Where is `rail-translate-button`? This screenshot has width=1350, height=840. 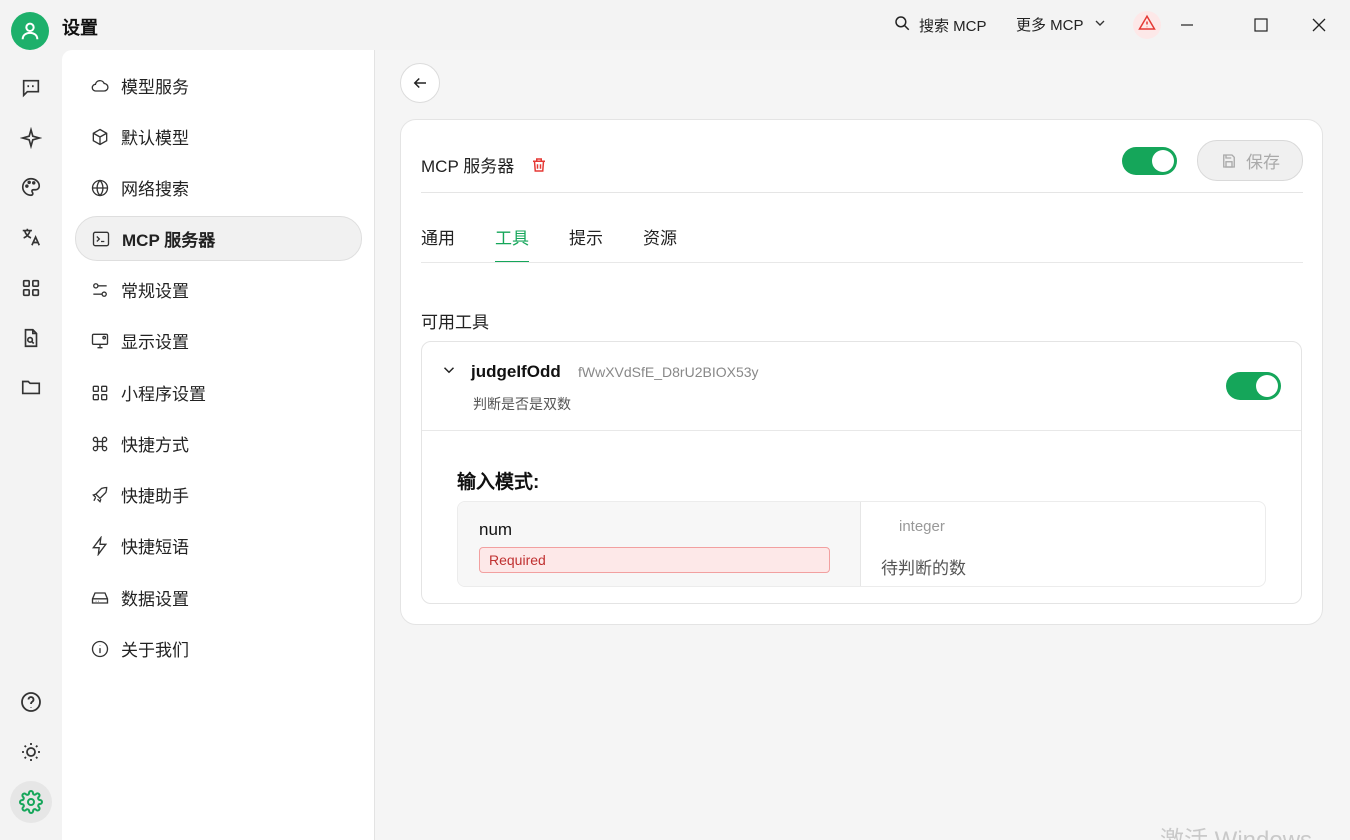
rail-translate-button is located at coordinates (31, 237).